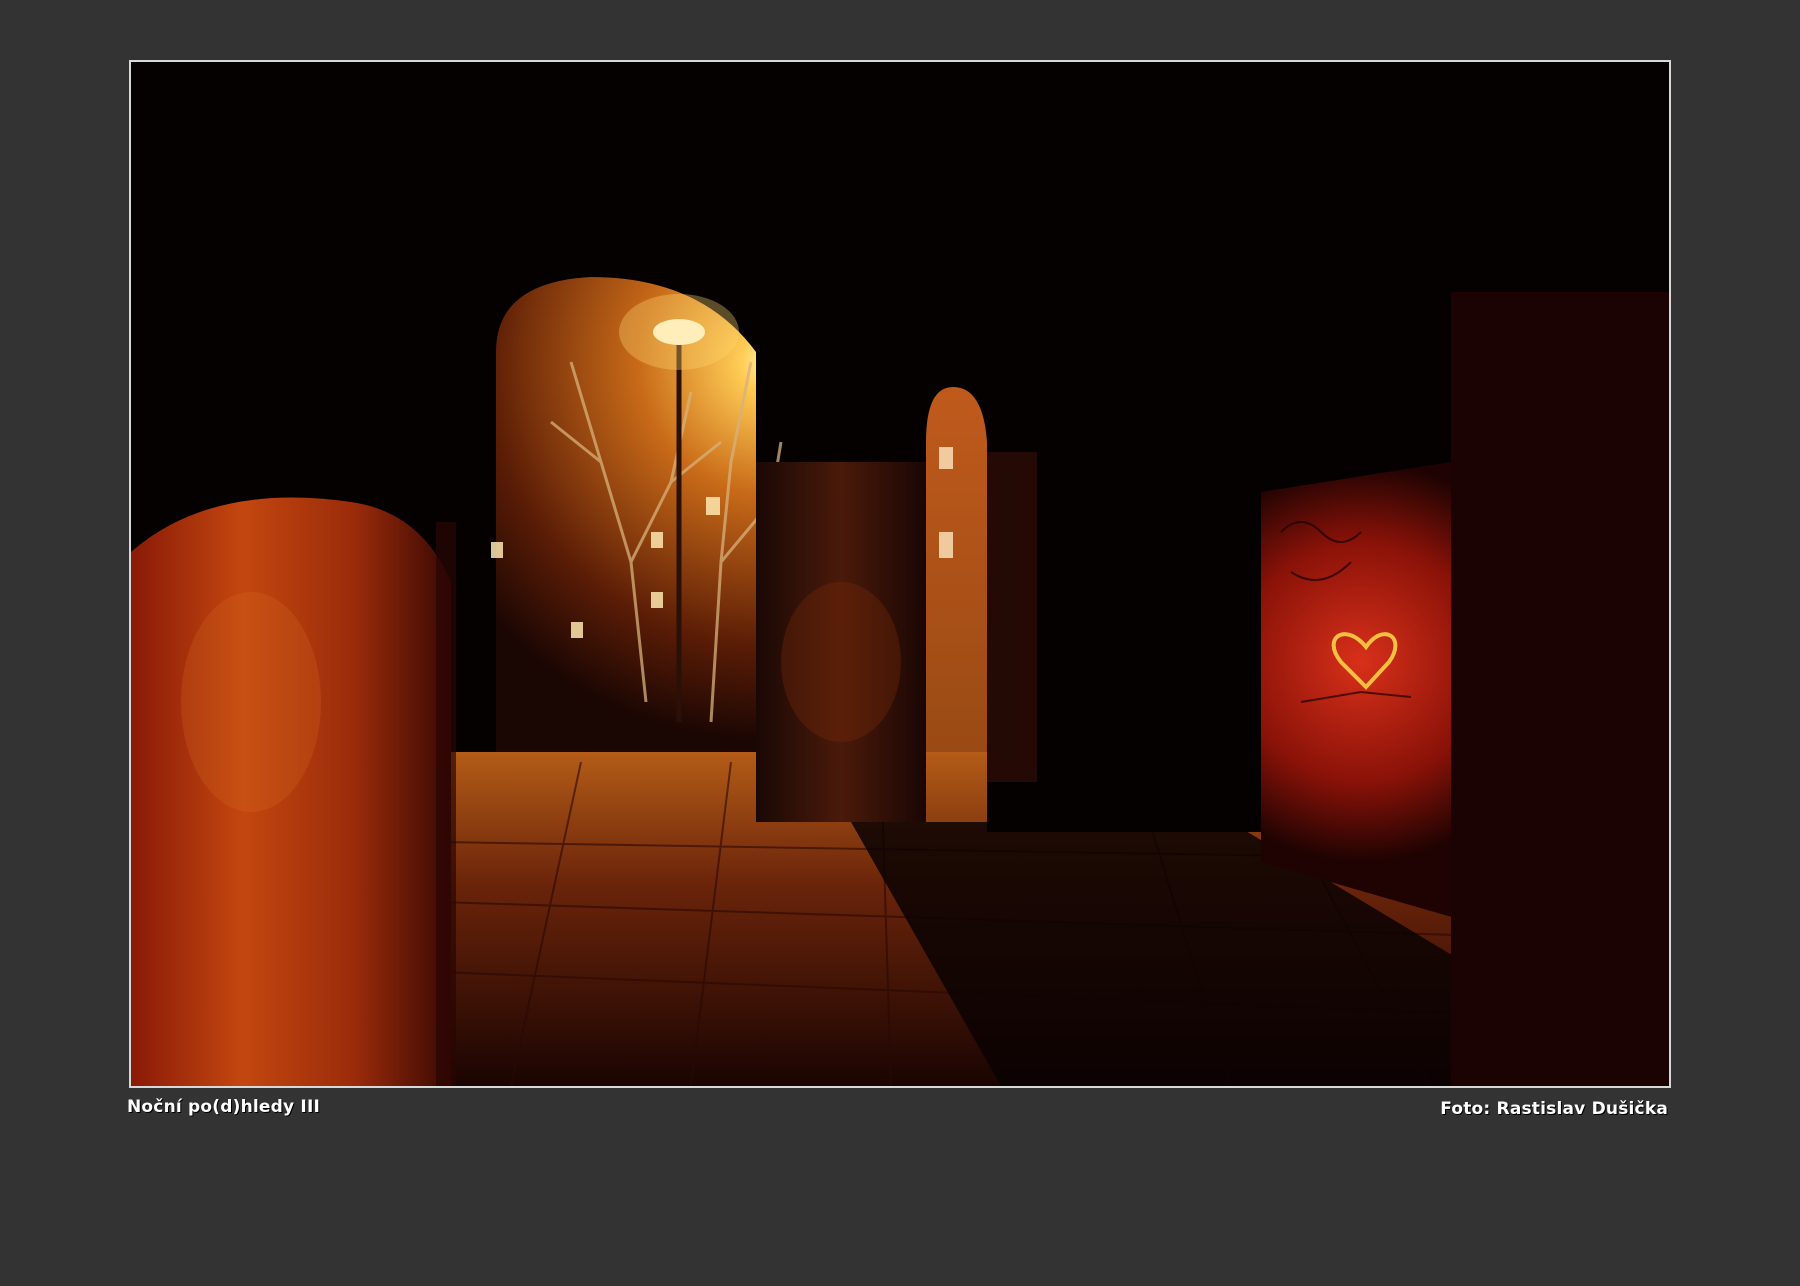 The image size is (1800, 1286). I want to click on photo-credit: Foto: Rastislav Dušička, so click(1554, 1109).